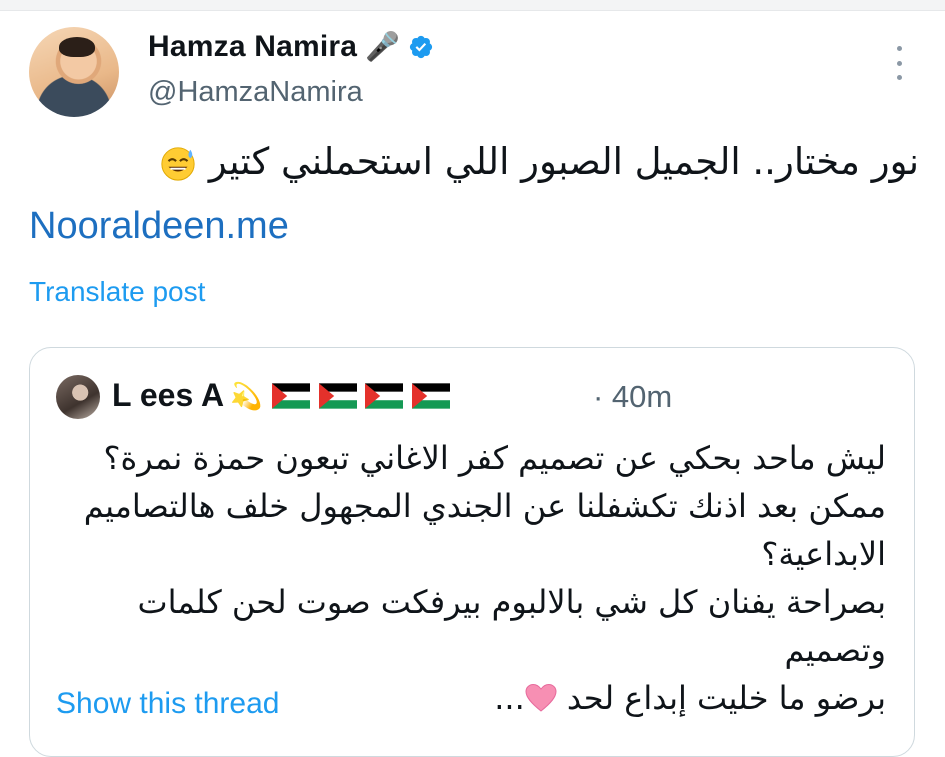 This screenshot has width=945, height=757. I want to click on quoted-timestamp: · 40m, so click(632, 397).